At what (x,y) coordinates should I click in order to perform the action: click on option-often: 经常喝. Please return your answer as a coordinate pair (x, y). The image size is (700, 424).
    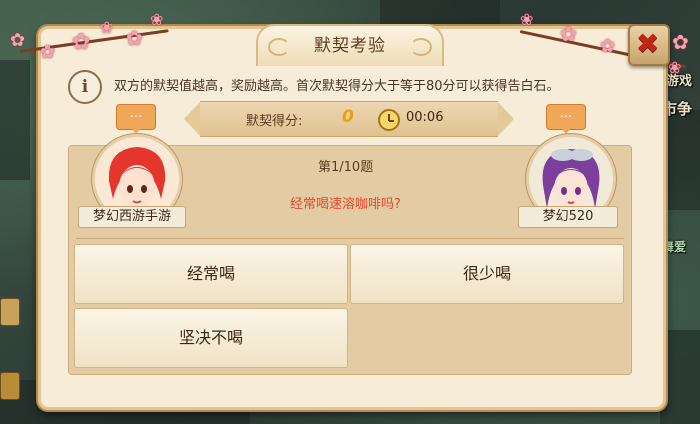
    Looking at the image, I should click on (211, 274).